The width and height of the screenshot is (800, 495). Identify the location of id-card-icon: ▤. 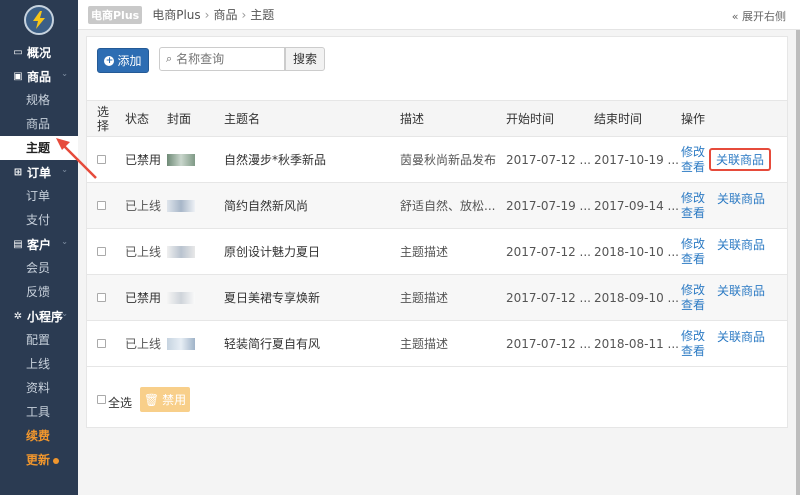
(18, 244).